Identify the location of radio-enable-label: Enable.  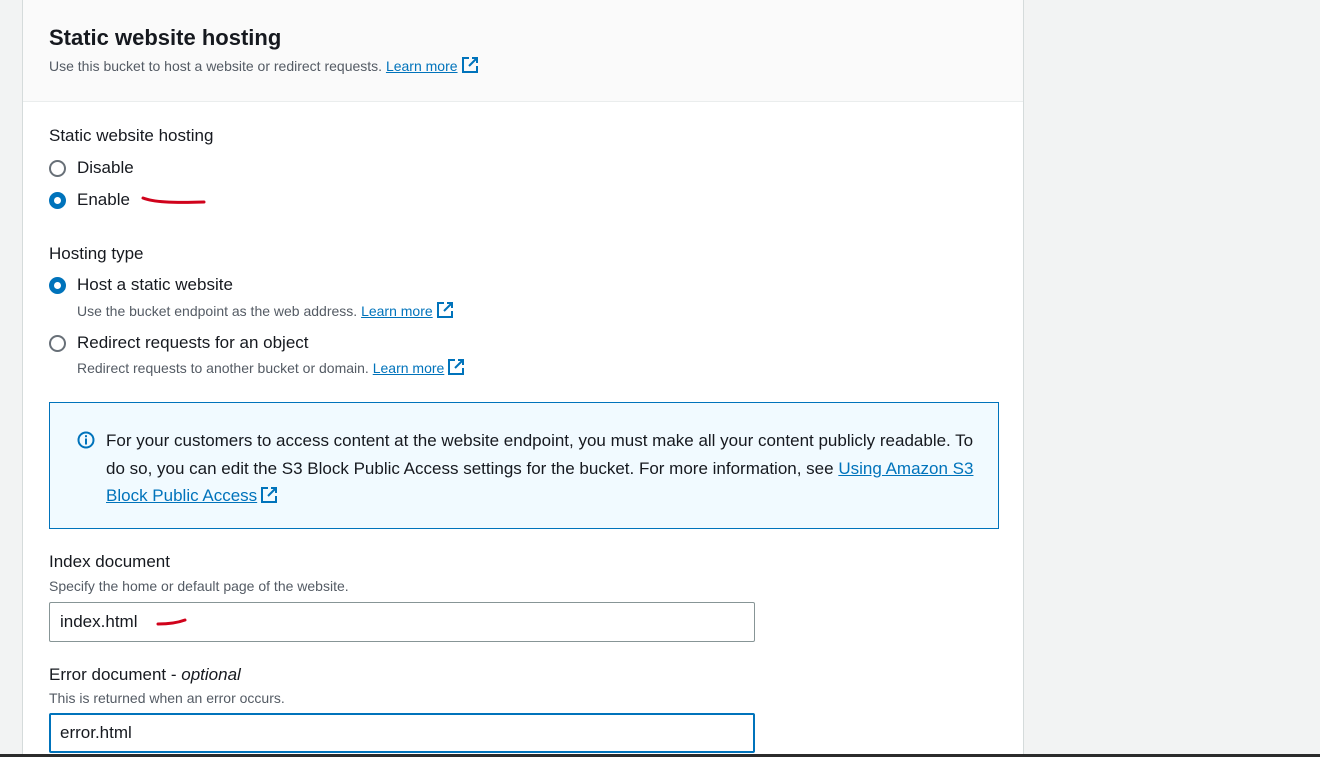
(103, 199).